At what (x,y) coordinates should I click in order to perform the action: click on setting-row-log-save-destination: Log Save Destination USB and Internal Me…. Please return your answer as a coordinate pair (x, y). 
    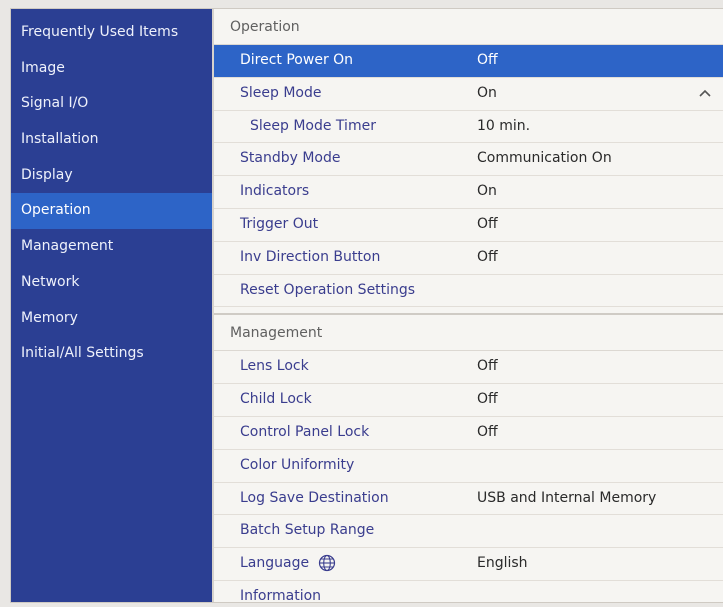
    Looking at the image, I should click on (468, 499).